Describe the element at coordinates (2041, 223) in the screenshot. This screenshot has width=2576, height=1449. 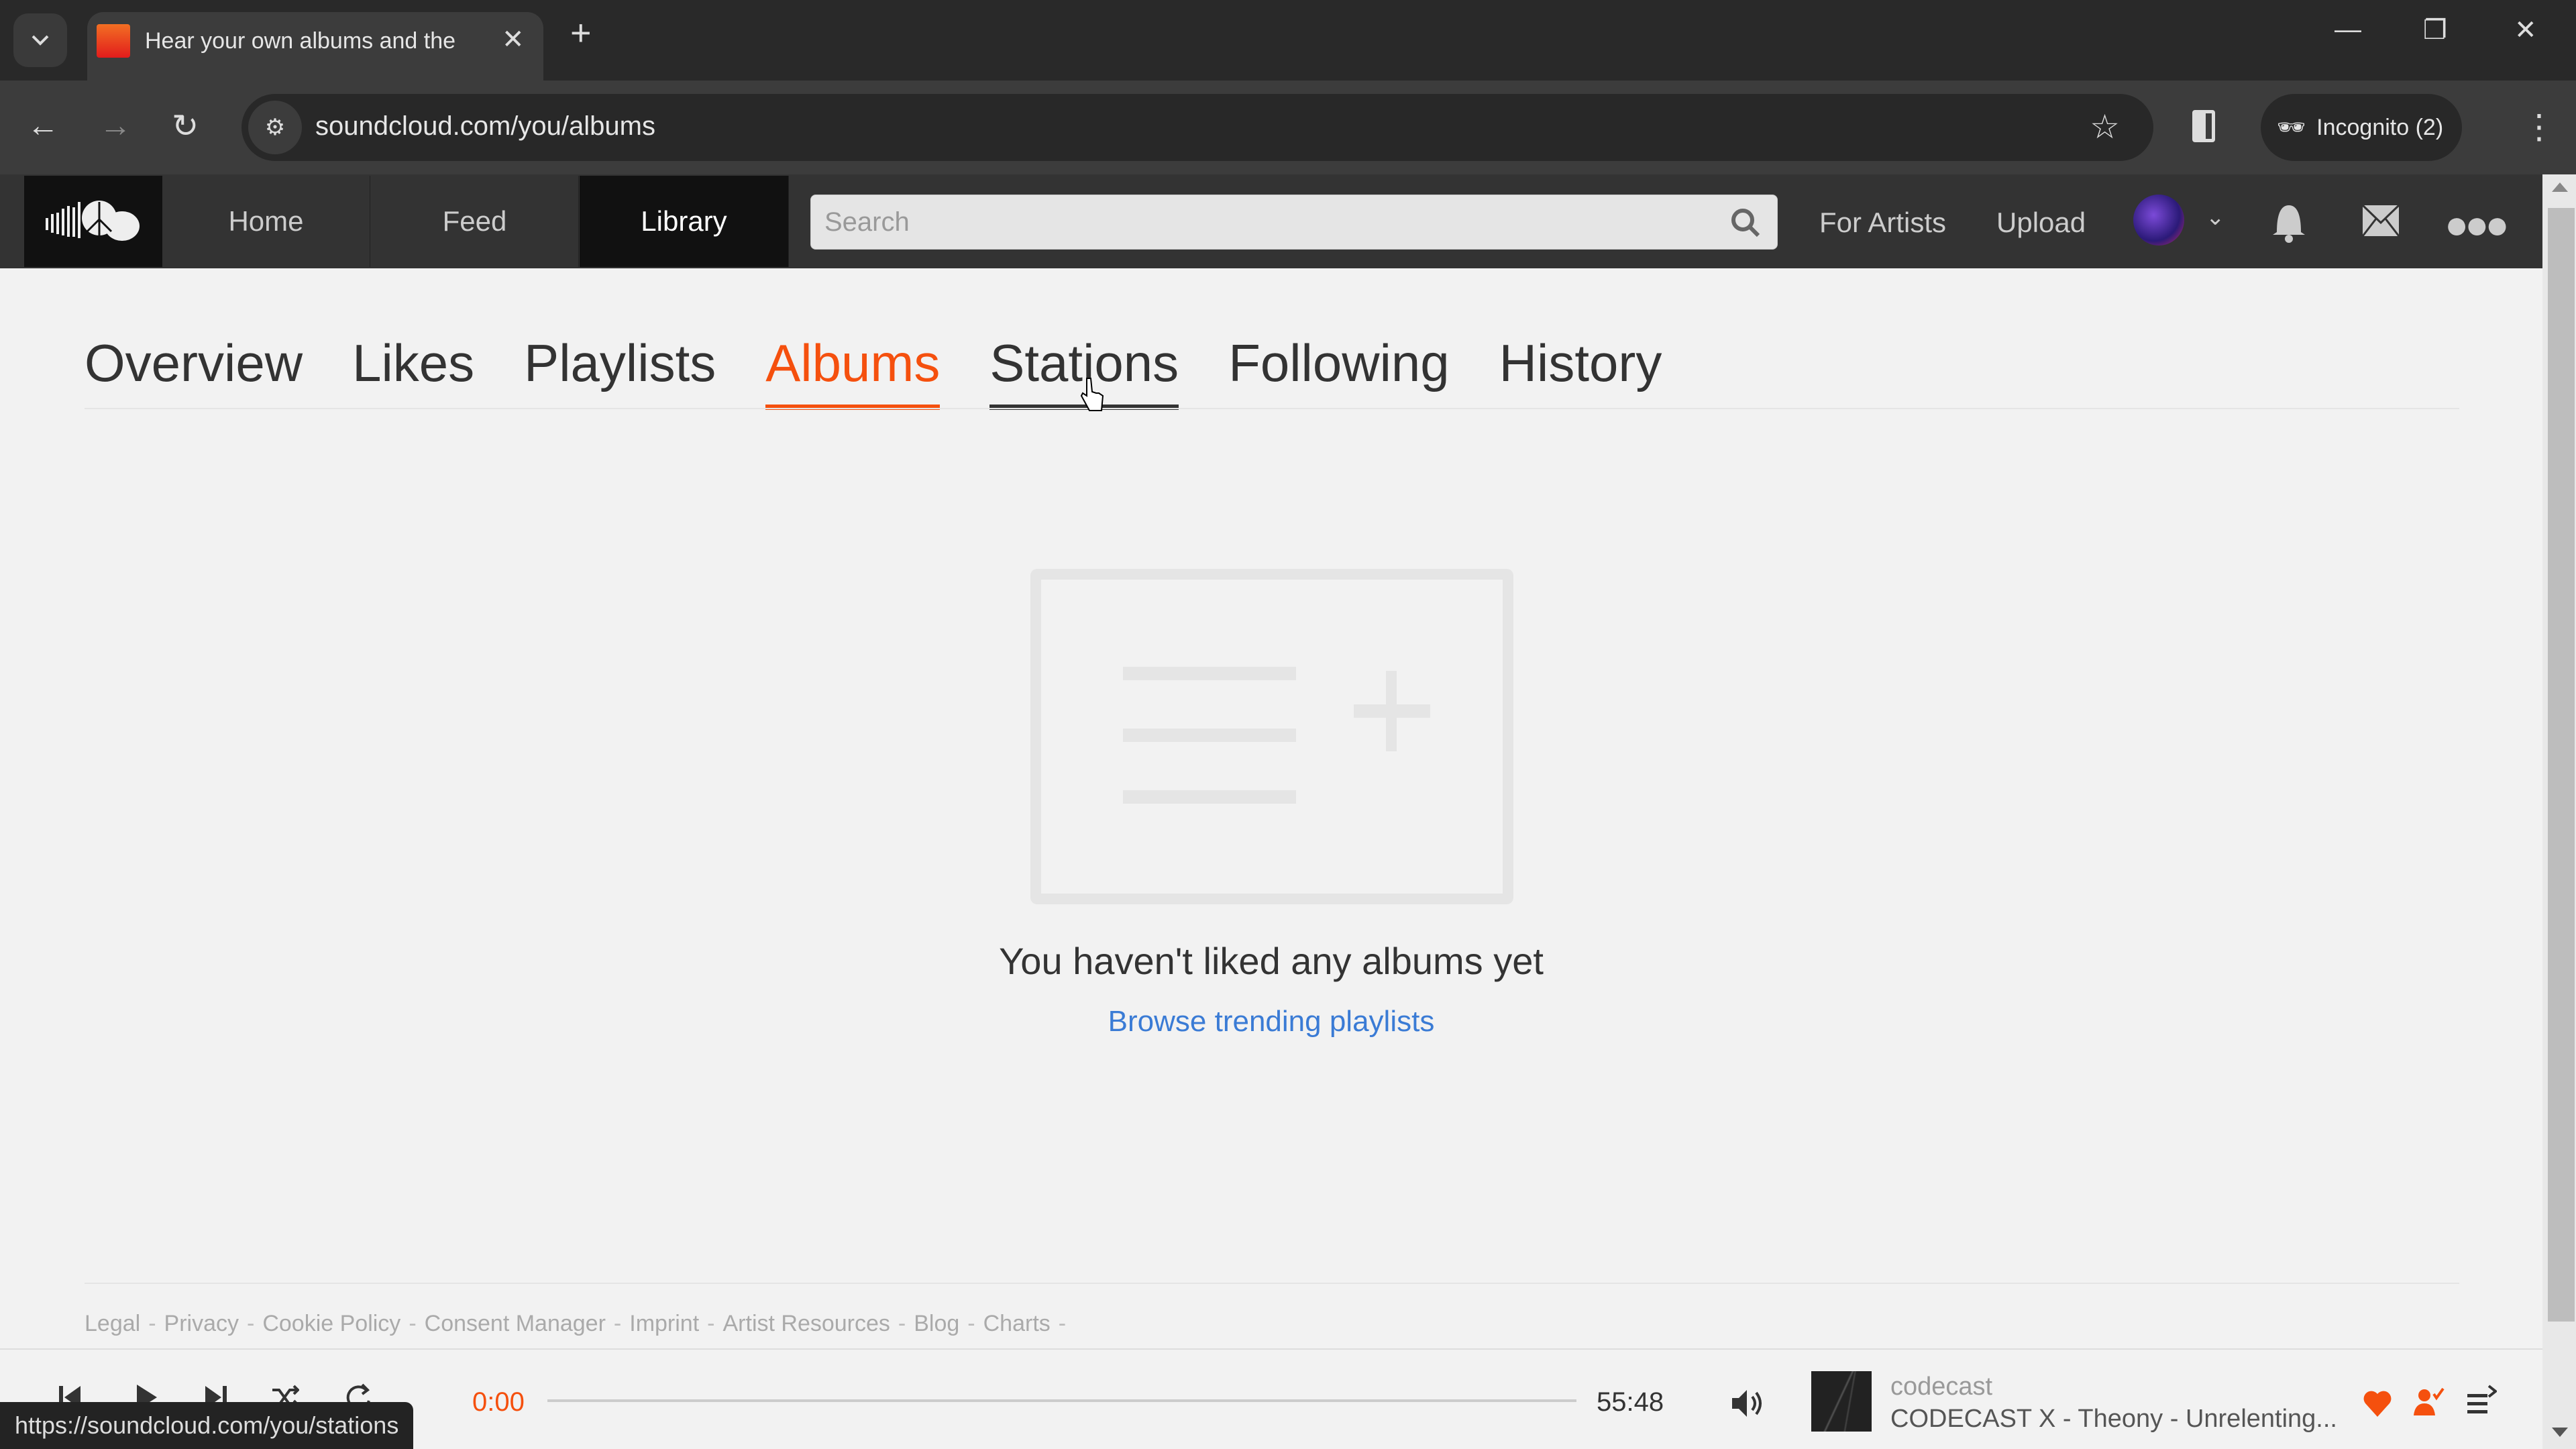
I see `upload-link: Upload` at that location.